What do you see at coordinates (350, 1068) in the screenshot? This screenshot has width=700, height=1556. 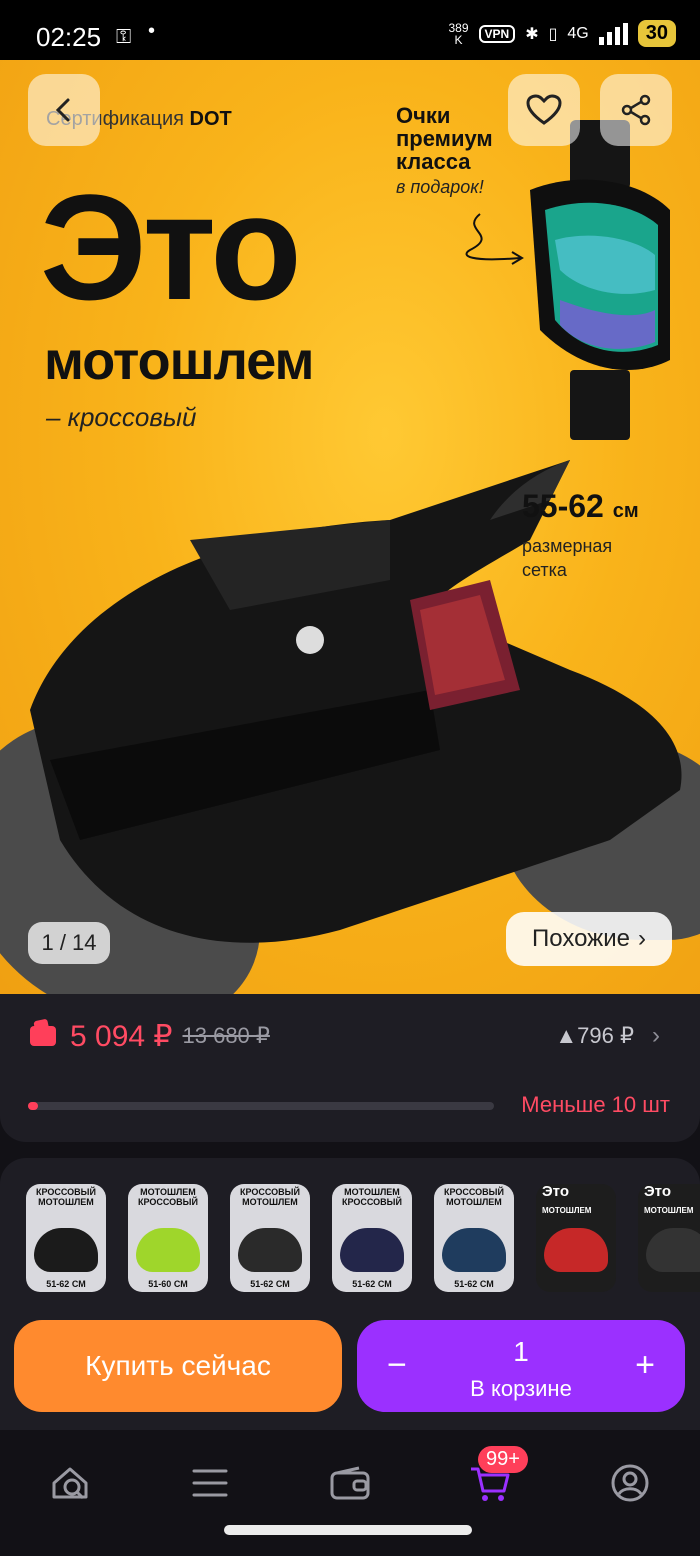 I see `price-card: 5 094 ₽ 13 680 ₽ ▲796 ₽ › Меньше 10 шт` at bounding box center [350, 1068].